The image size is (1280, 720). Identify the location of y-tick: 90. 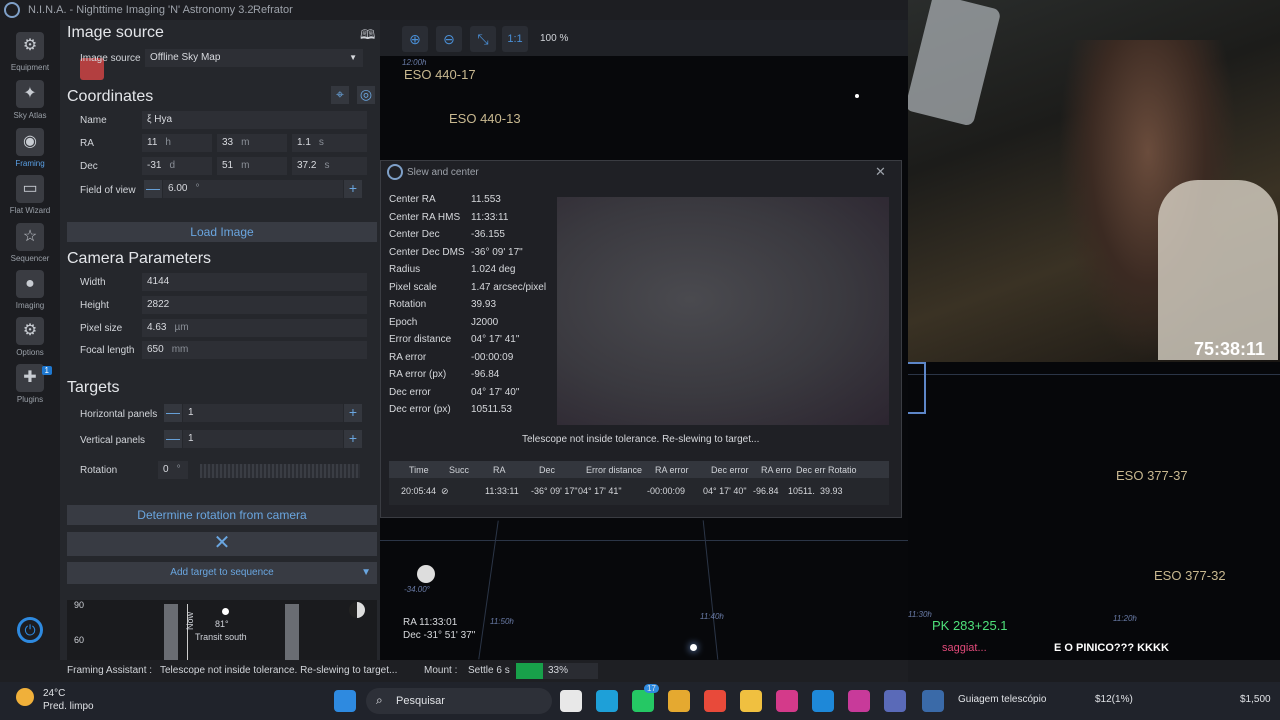
(79, 605).